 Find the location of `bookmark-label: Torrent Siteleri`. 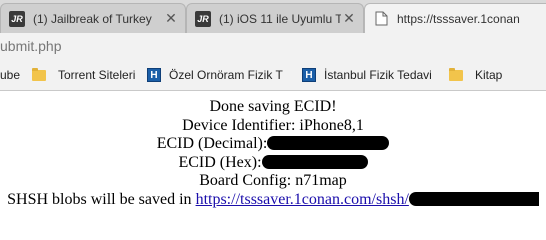

bookmark-label: Torrent Siteleri is located at coordinates (96, 75).